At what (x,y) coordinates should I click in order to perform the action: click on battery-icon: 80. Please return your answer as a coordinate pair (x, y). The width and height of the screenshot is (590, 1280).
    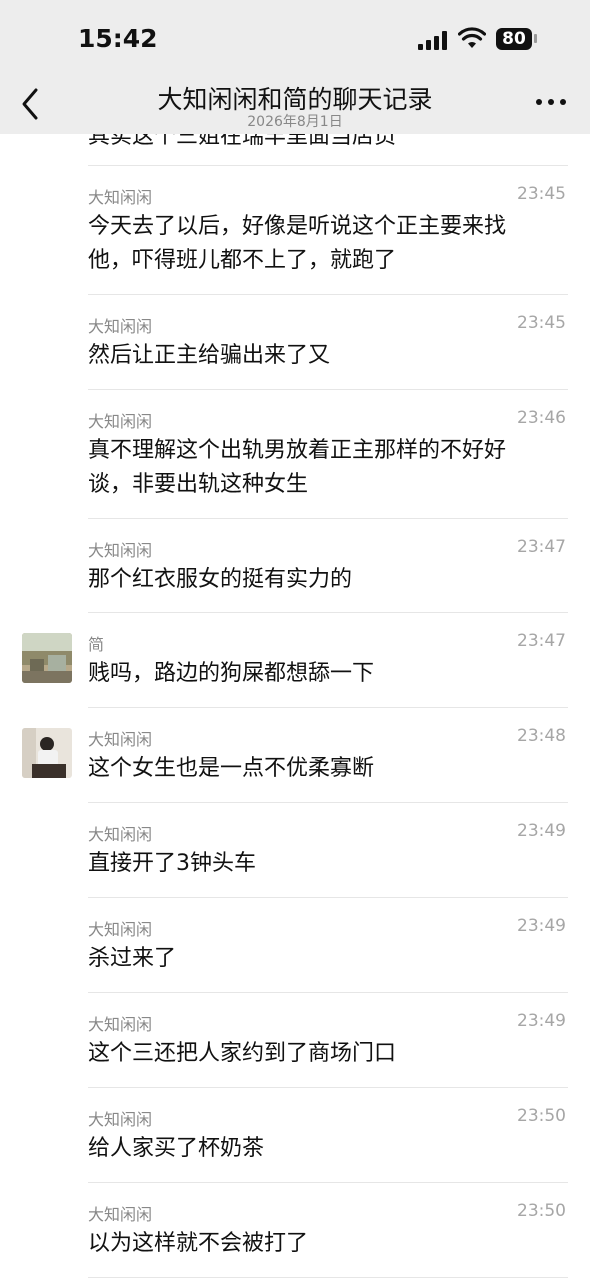
    Looking at the image, I should click on (514, 39).